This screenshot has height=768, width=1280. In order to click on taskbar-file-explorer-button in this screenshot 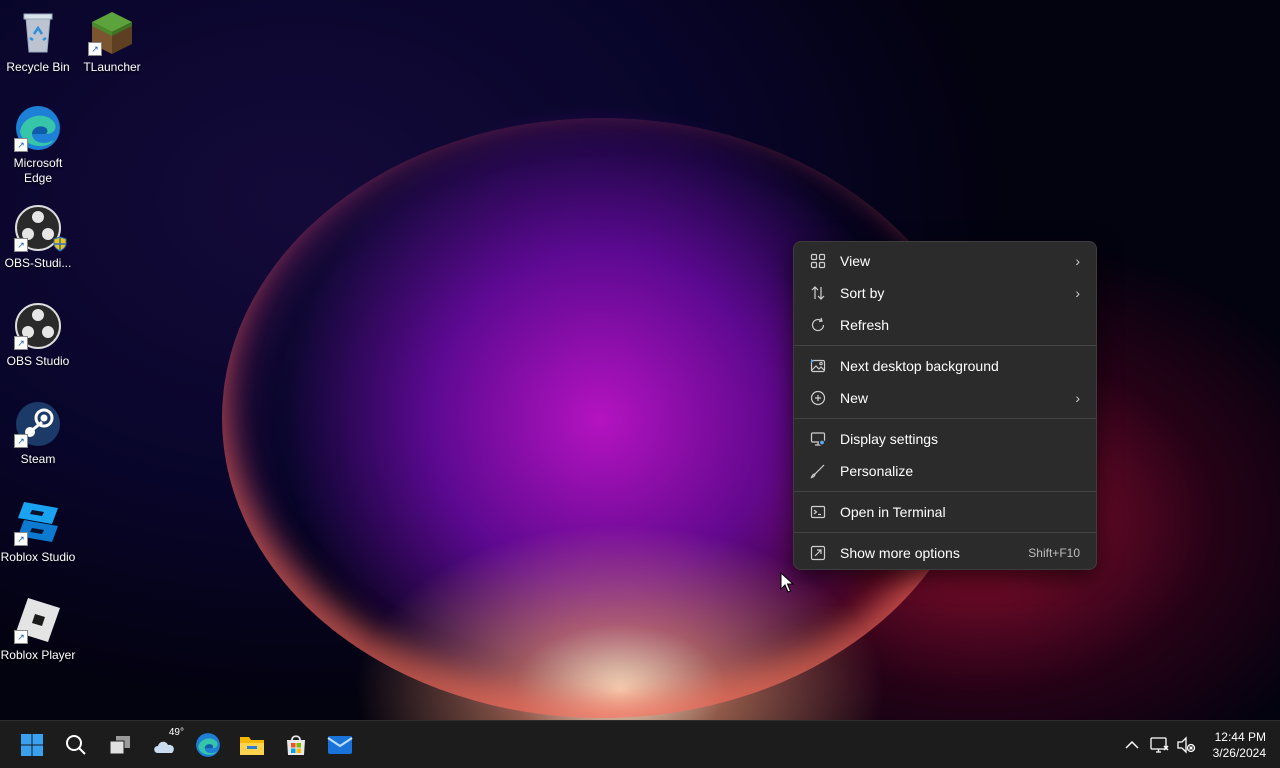, I will do `click(252, 745)`.